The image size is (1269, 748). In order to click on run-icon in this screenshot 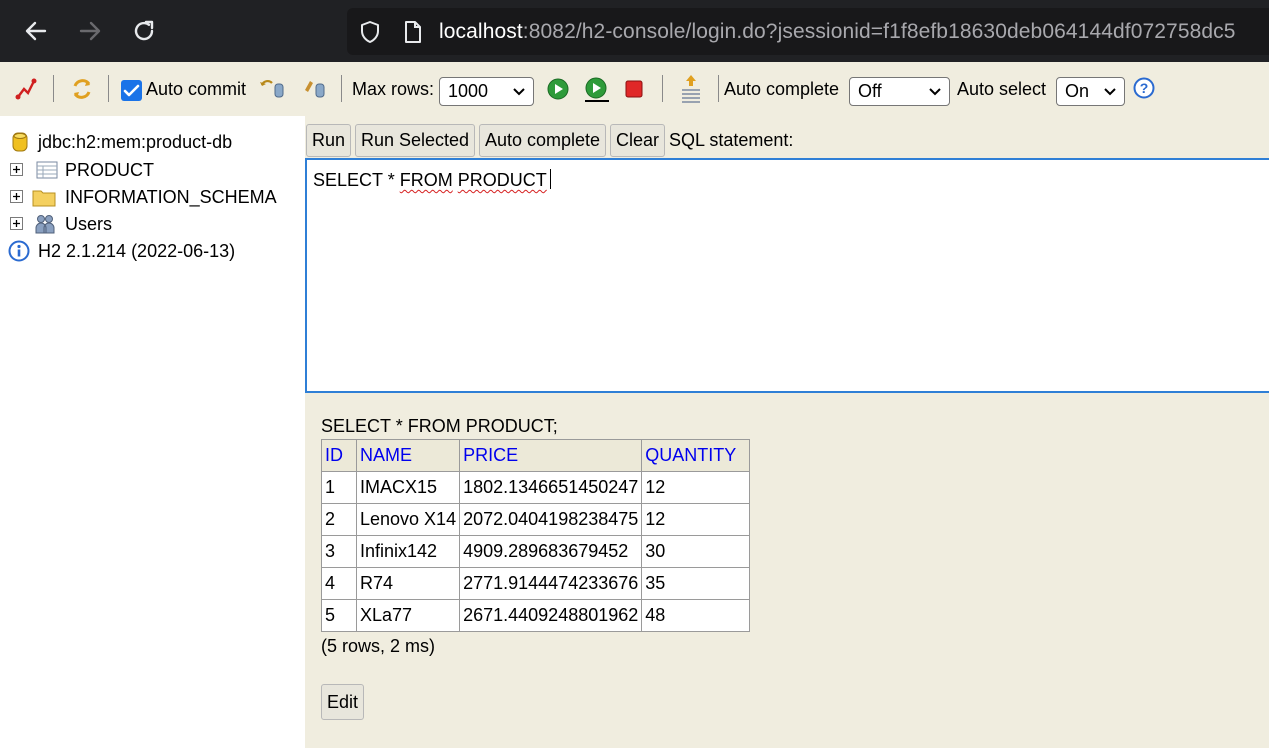, I will do `click(558, 89)`.